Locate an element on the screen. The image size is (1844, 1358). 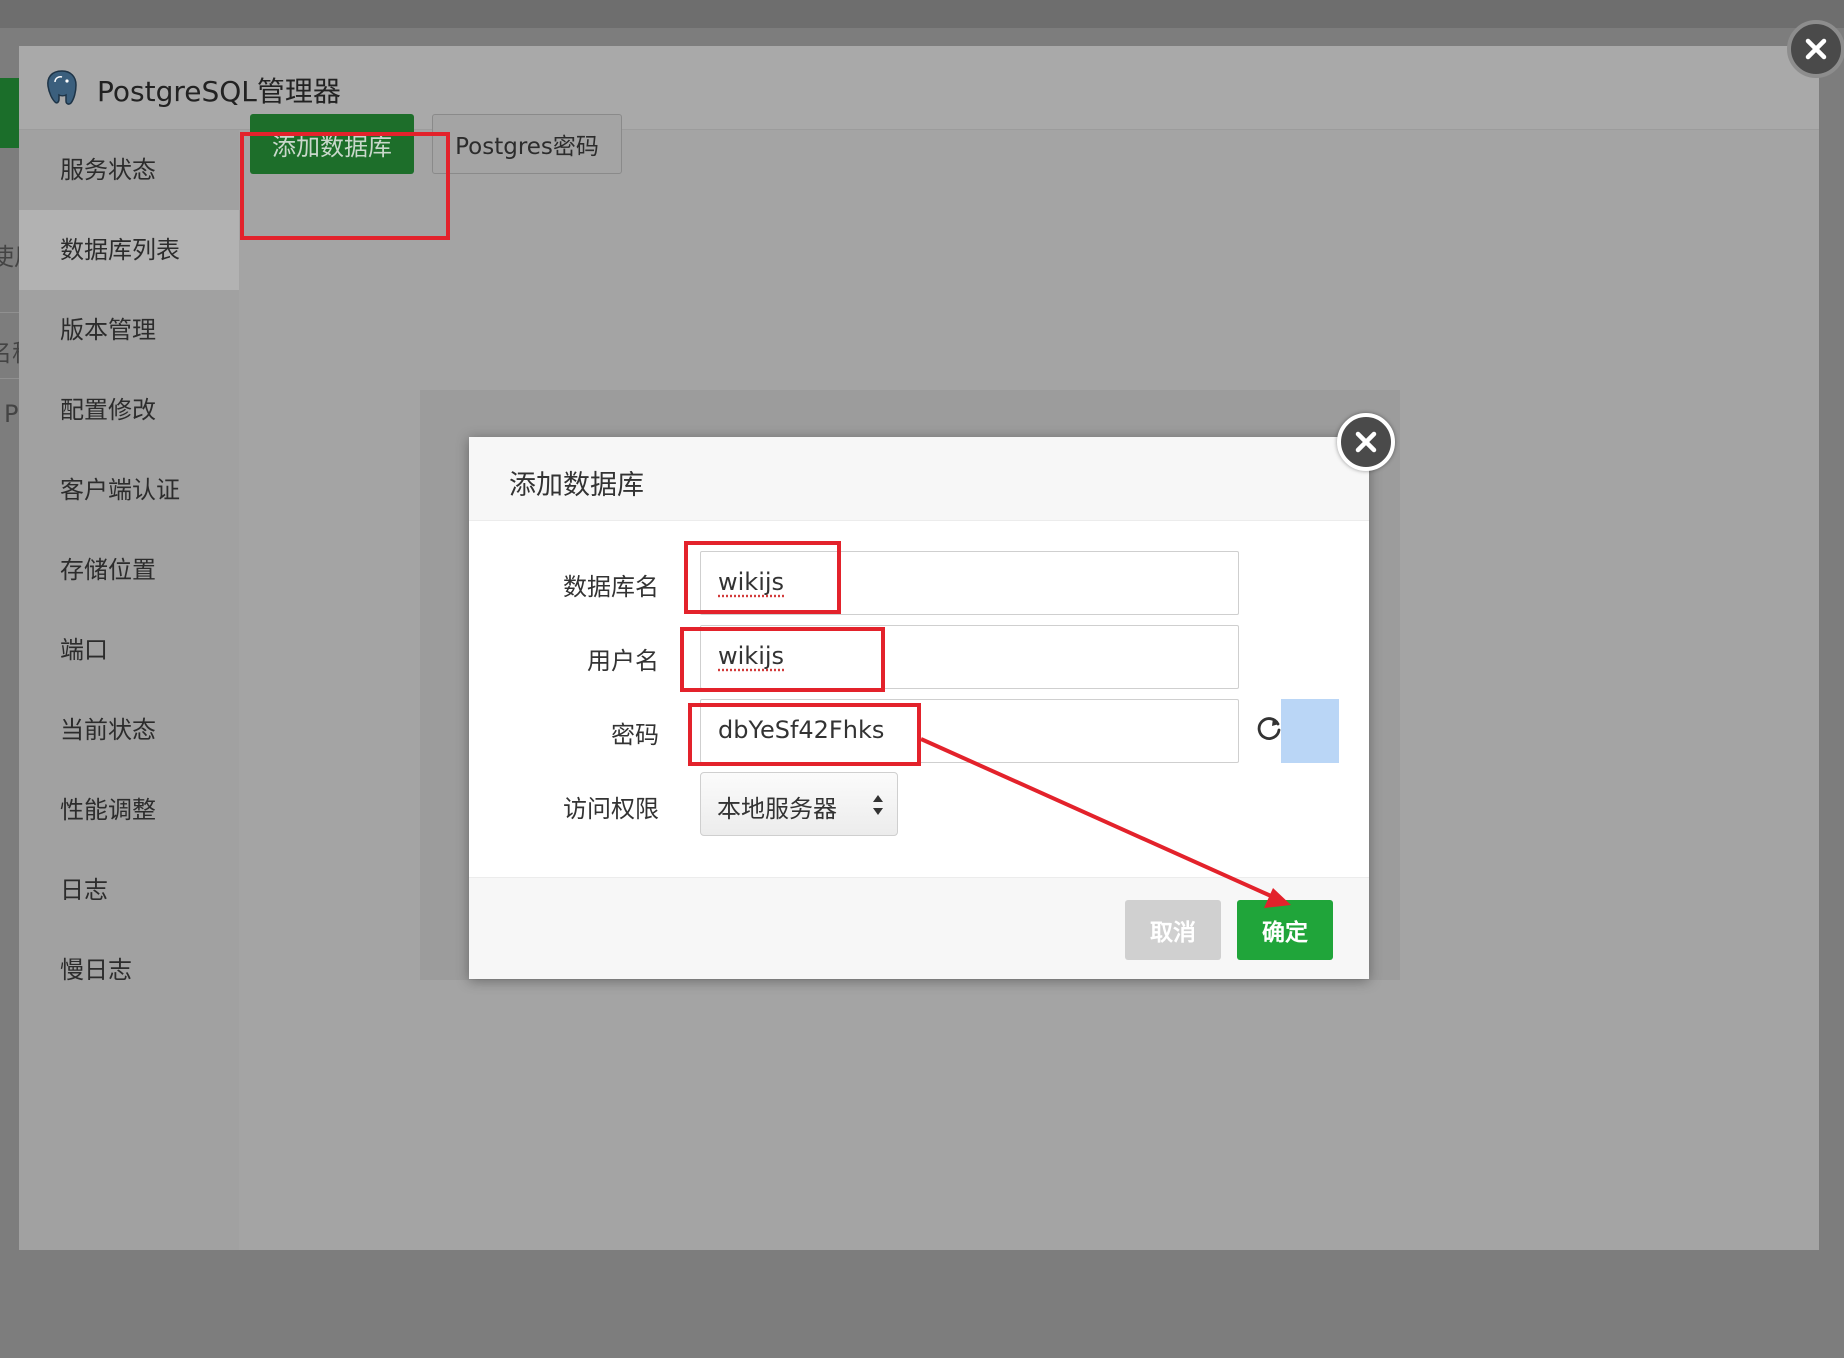
background-text-fragment: P is located at coordinates (11, 414).